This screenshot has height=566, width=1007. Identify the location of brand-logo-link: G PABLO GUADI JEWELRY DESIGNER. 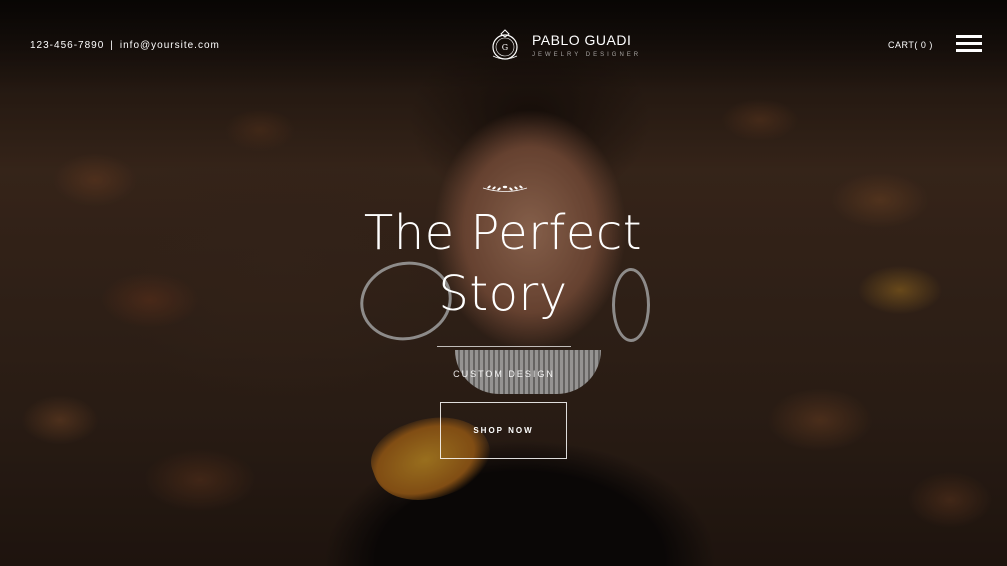
(564, 45).